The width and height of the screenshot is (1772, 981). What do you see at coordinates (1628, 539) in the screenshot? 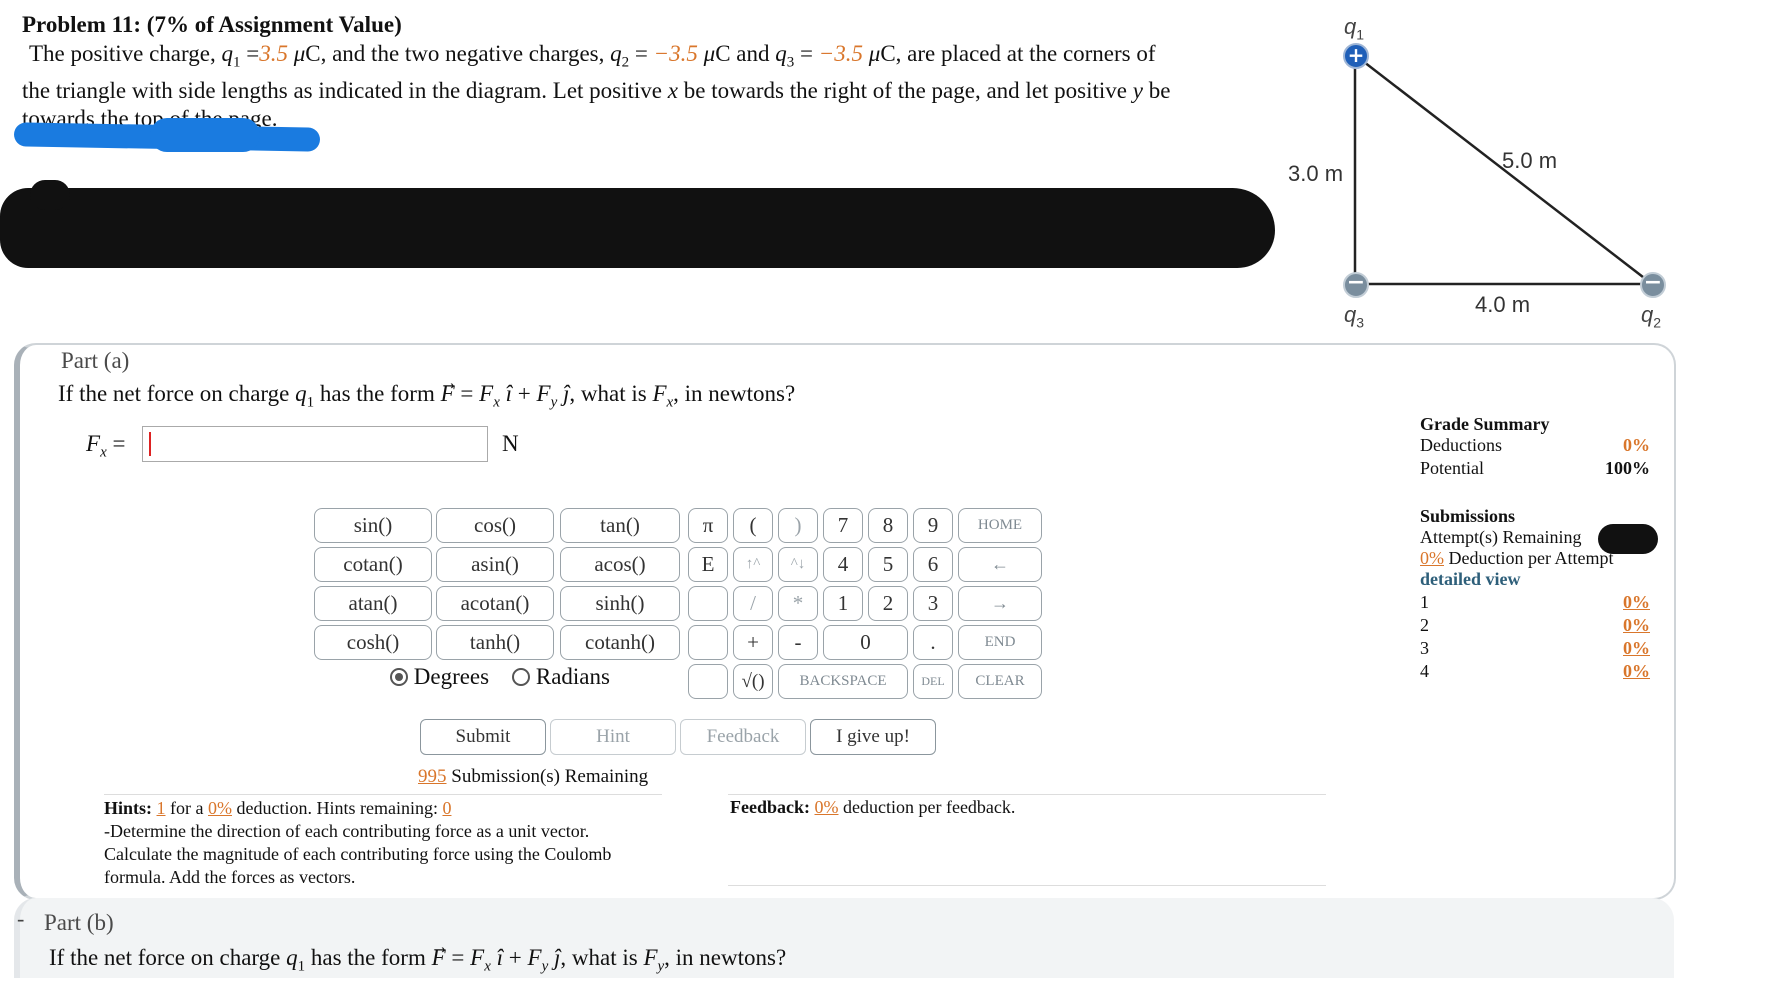
I see `attempts-redaction` at bounding box center [1628, 539].